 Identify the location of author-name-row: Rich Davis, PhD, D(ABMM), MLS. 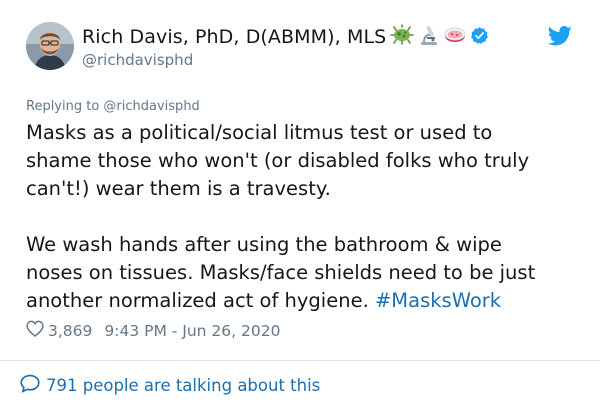
(285, 37).